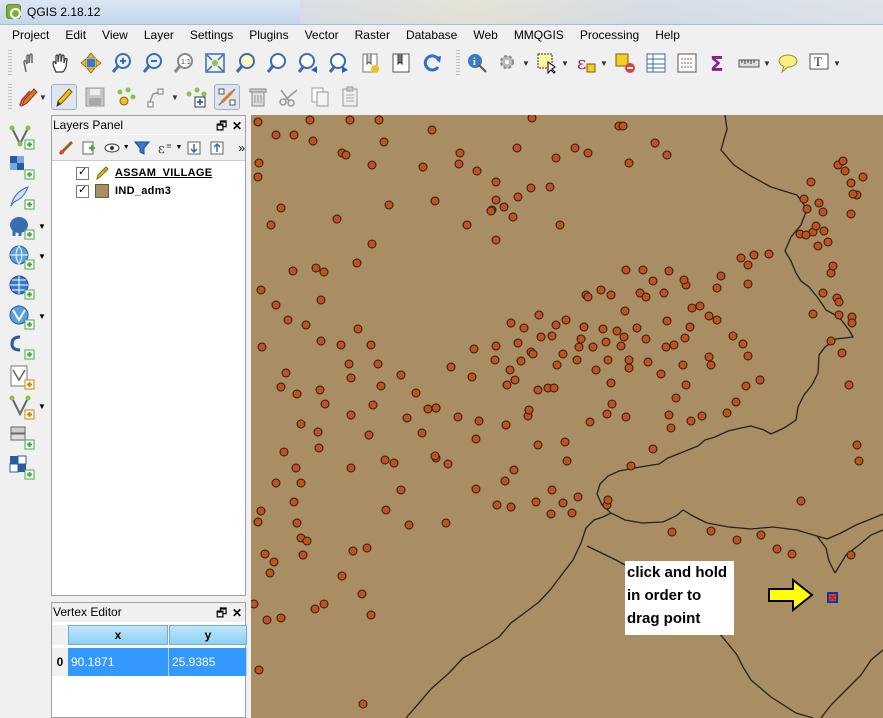  Describe the element at coordinates (667, 35) in the screenshot. I see `menu-help: Help` at that location.